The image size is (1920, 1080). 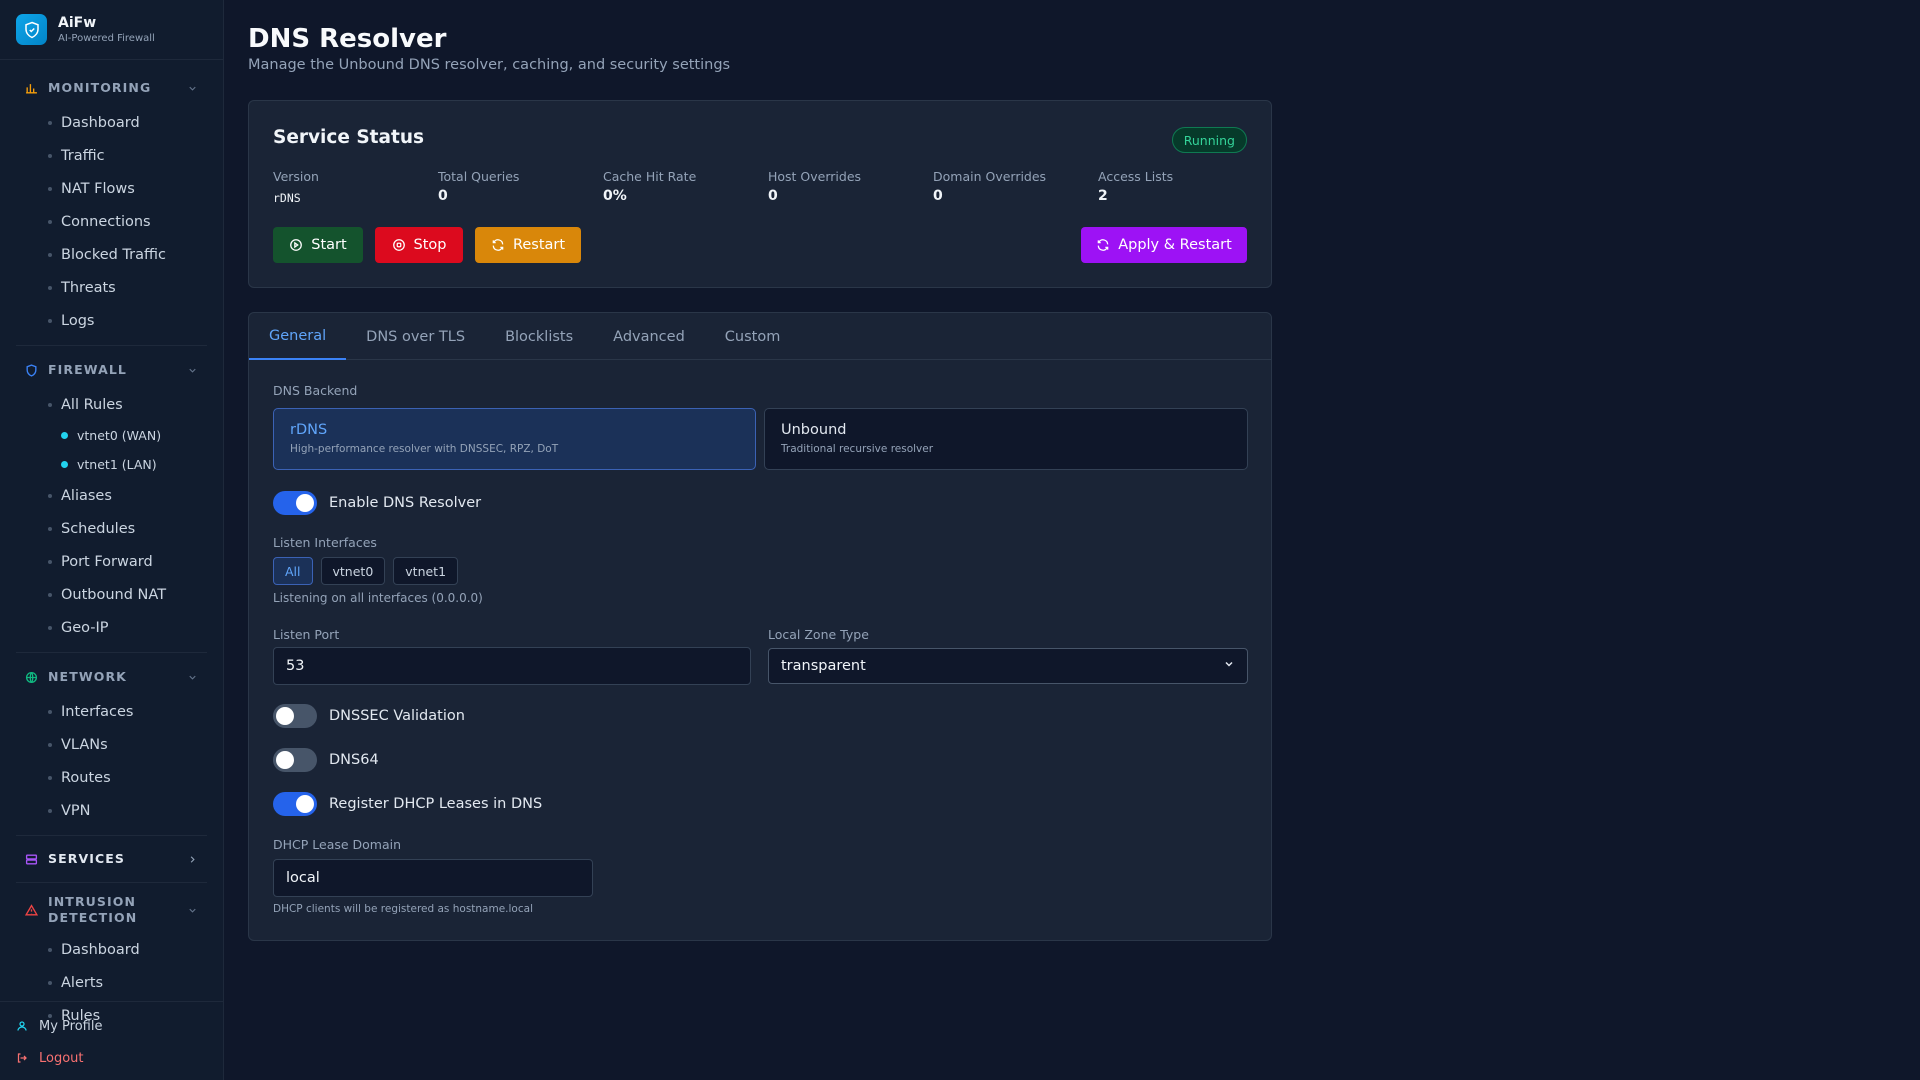 What do you see at coordinates (111, 677) in the screenshot?
I see `section-network-header: NETWORK` at bounding box center [111, 677].